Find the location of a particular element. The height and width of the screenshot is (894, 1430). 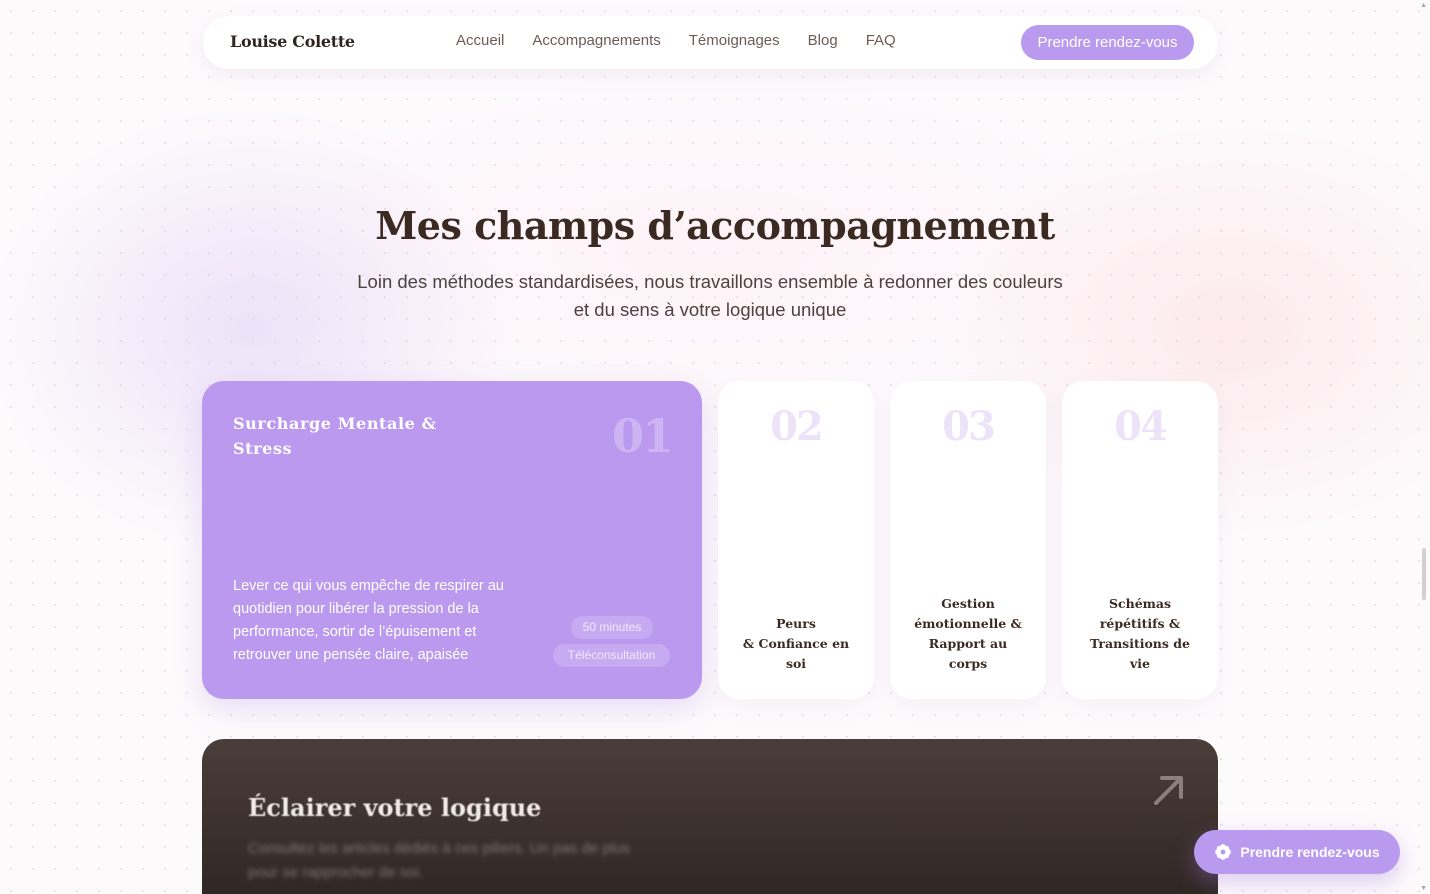

section-title: Mes champs d’accompagnement is located at coordinates (715, 225).